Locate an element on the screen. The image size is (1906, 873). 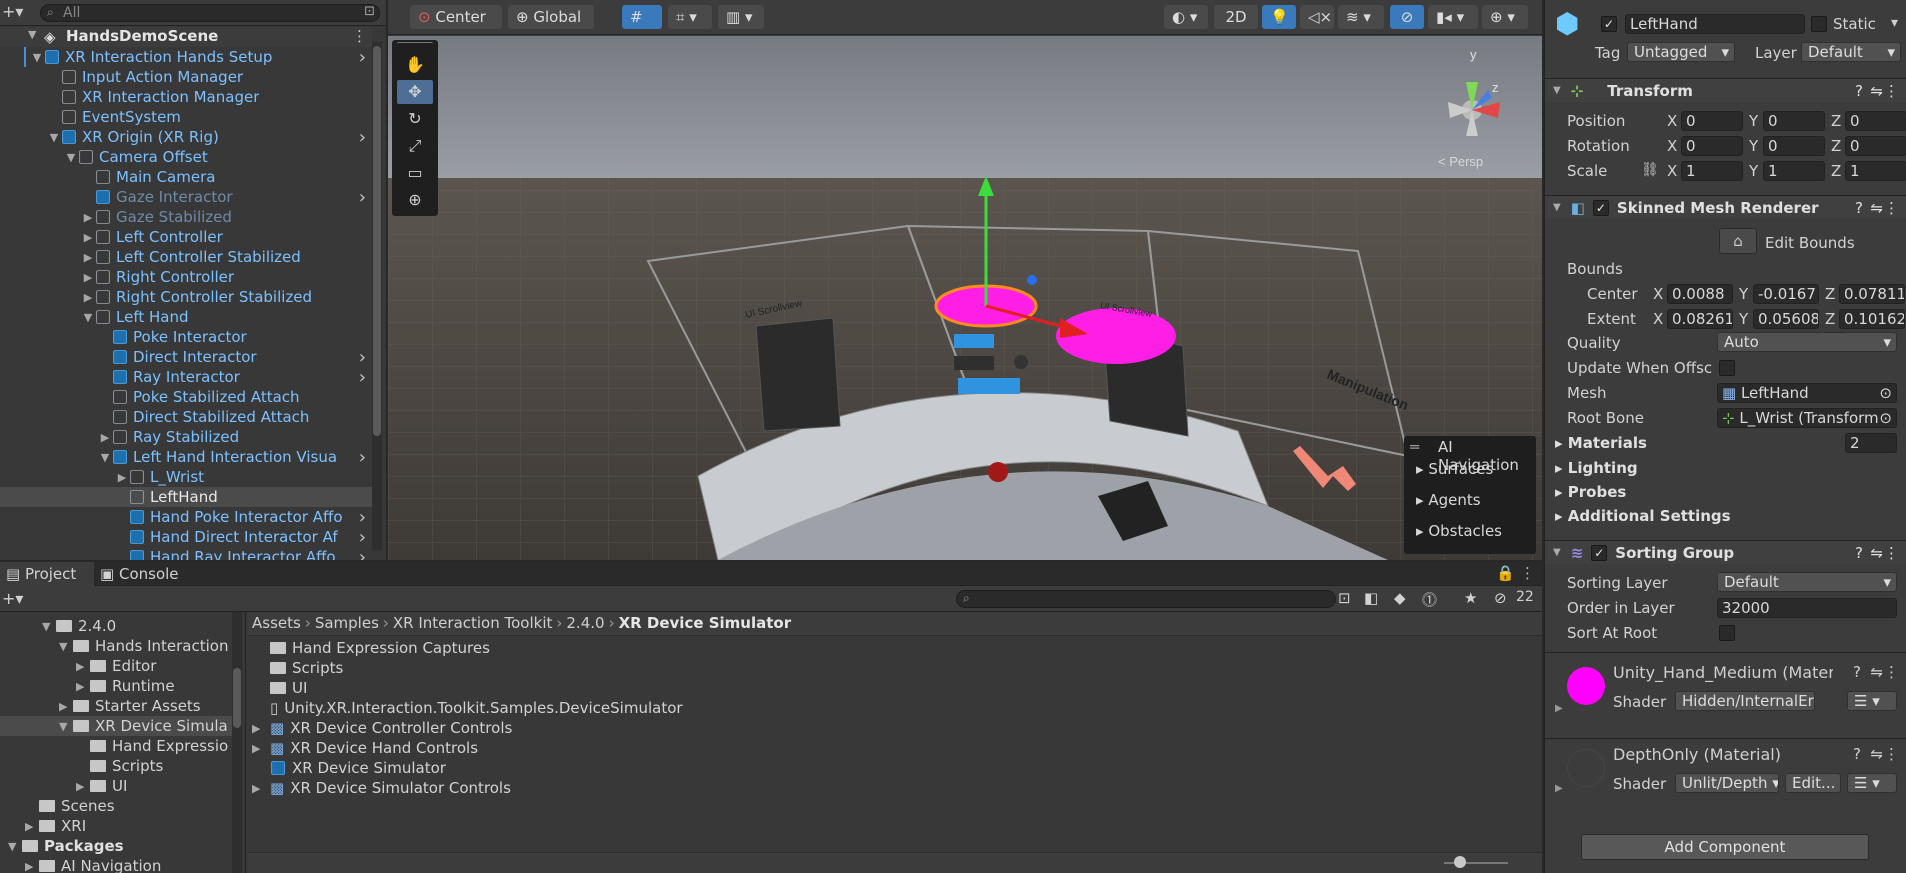
axis-y-label: Y is located at coordinates (1753, 121).